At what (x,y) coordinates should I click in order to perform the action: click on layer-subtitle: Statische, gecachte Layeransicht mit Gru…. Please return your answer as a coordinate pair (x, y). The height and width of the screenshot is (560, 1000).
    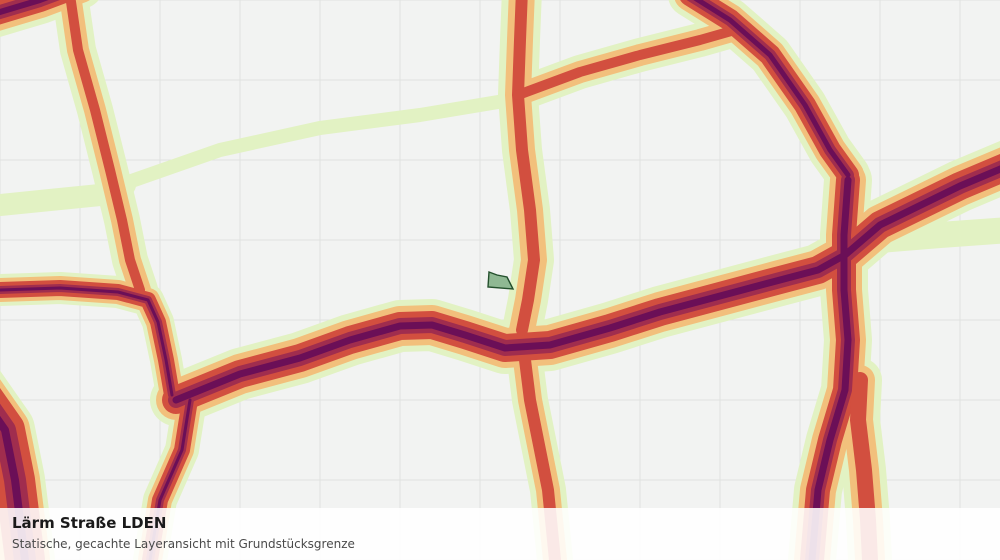
    Looking at the image, I should click on (183, 544).